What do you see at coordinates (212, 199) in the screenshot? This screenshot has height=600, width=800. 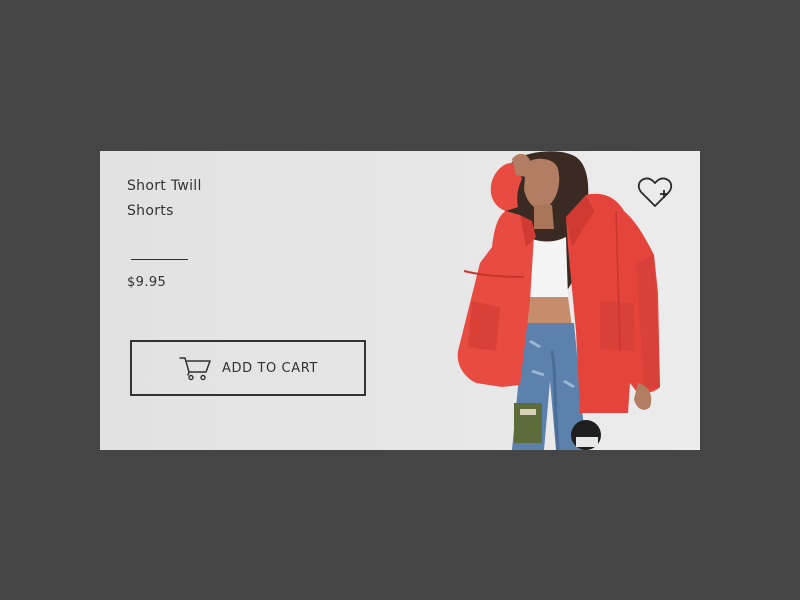 I see `product-title: Short Twill Shorts` at bounding box center [212, 199].